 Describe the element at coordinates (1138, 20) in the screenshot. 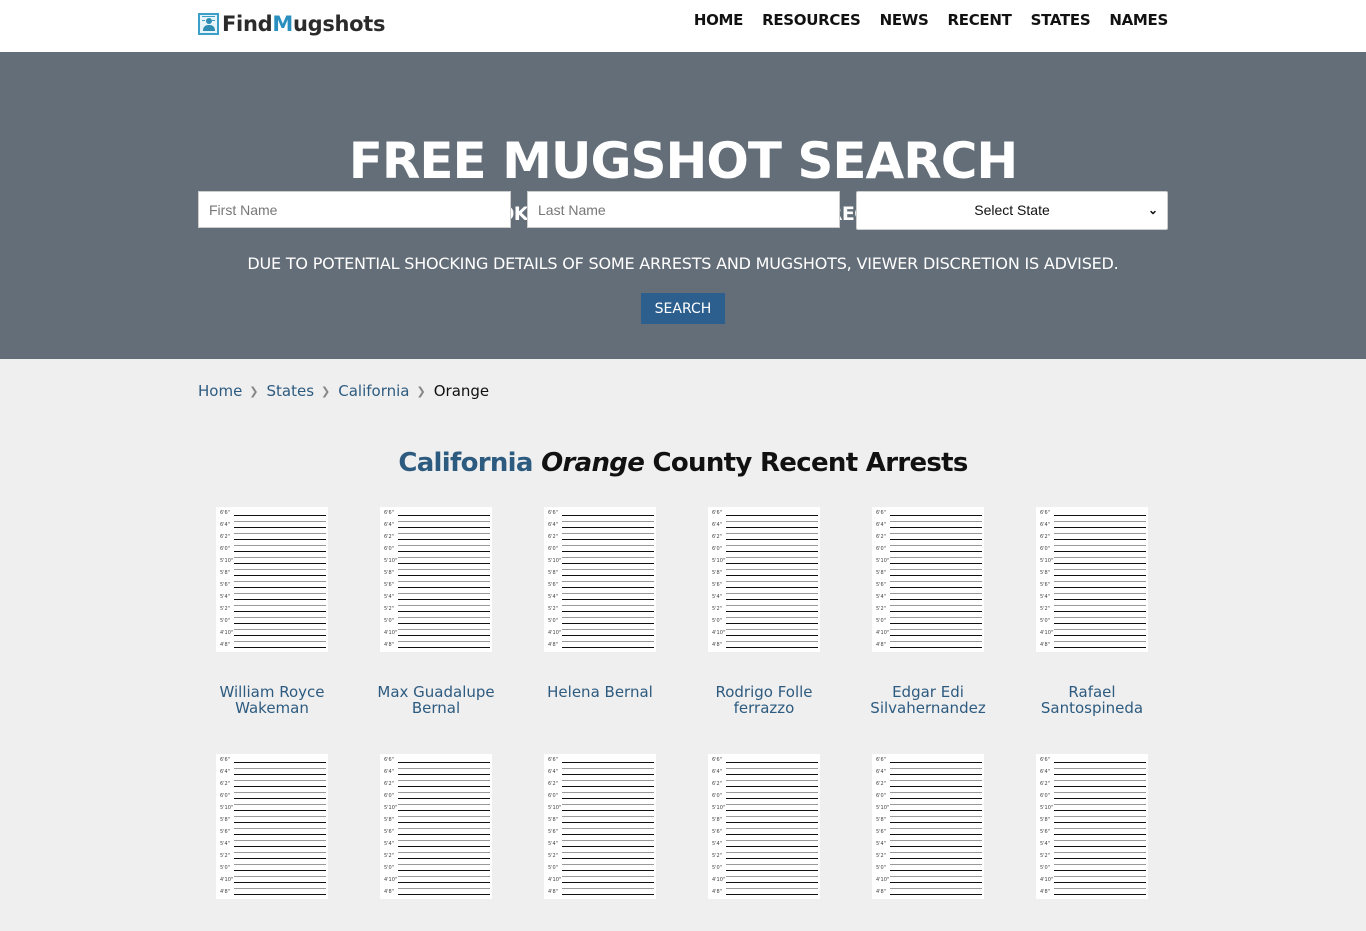

I see `nav-names: NAMES` at that location.